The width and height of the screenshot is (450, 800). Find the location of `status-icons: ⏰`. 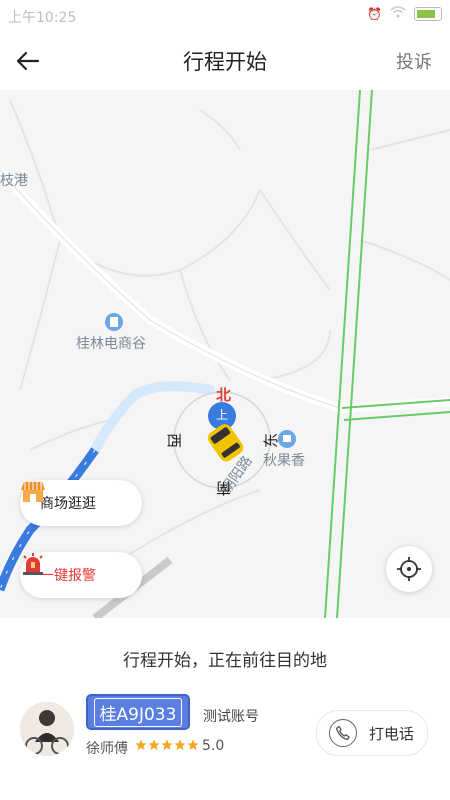

status-icons: ⏰ is located at coordinates (404, 13).